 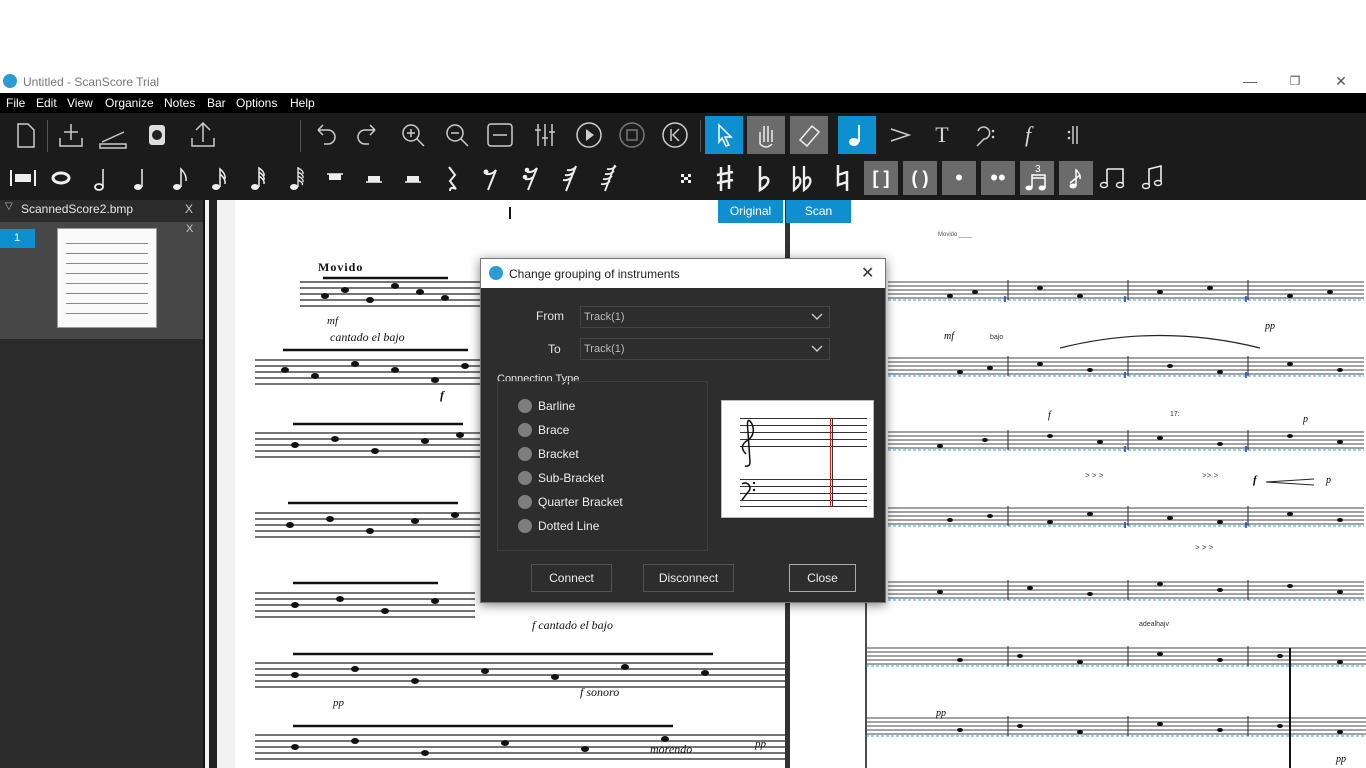 I want to click on double-flat-icon, so click(x=803, y=178).